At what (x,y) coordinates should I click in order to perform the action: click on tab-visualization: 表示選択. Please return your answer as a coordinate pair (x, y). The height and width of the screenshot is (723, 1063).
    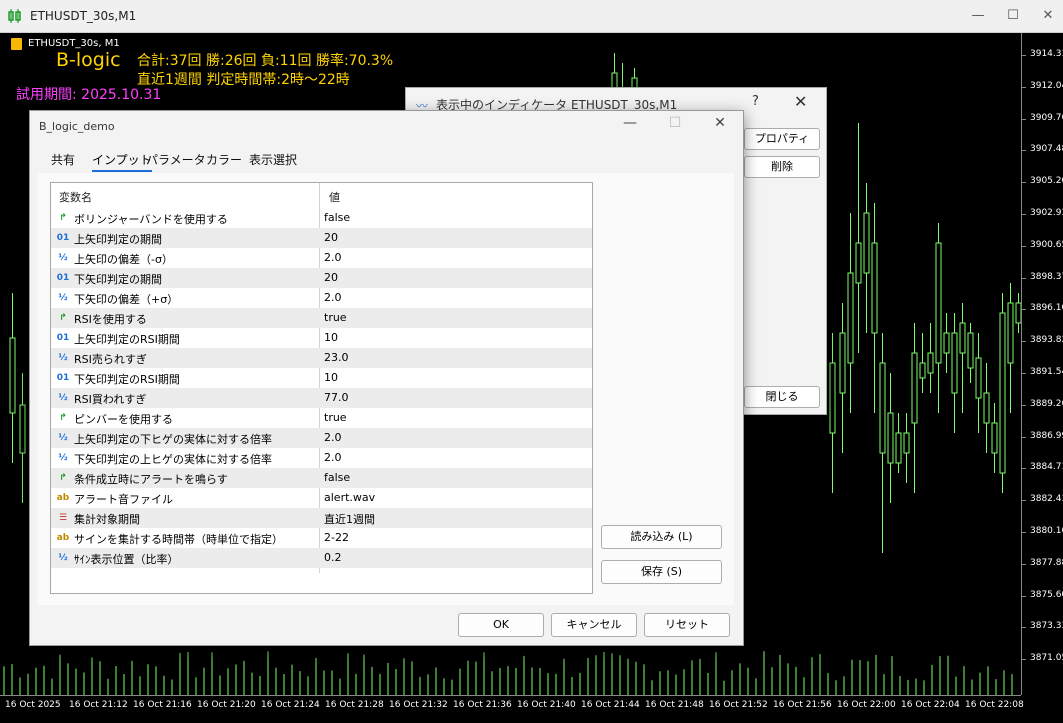
    Looking at the image, I should click on (273, 159).